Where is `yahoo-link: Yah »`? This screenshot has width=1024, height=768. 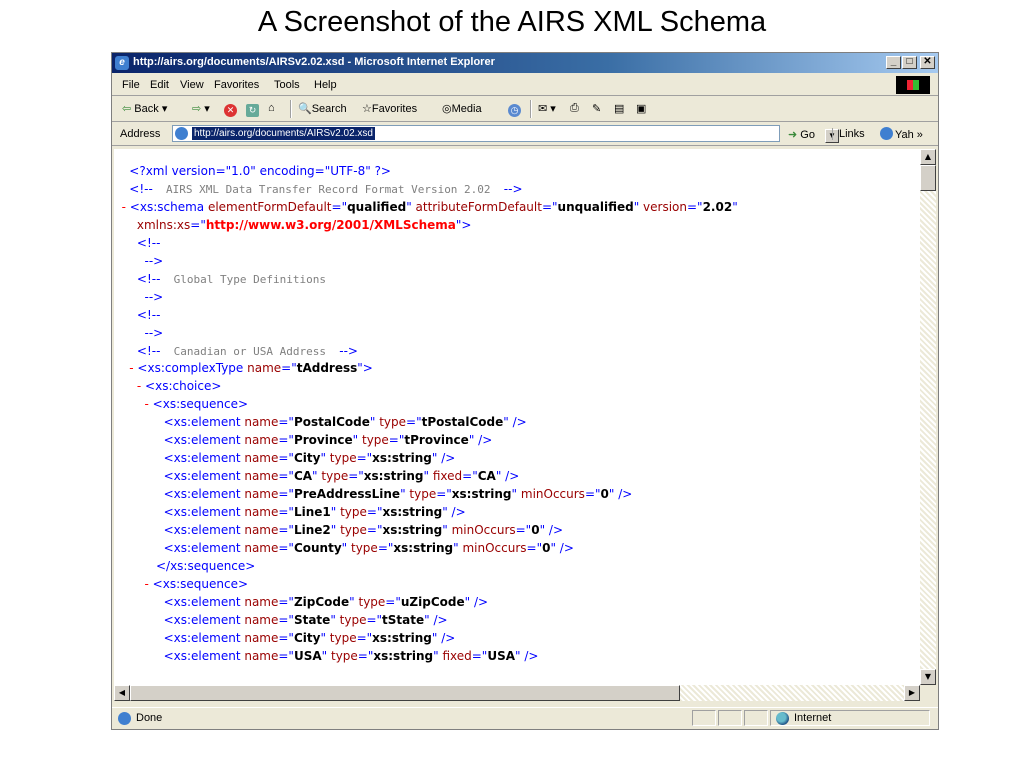 yahoo-link: Yah » is located at coordinates (901, 134).